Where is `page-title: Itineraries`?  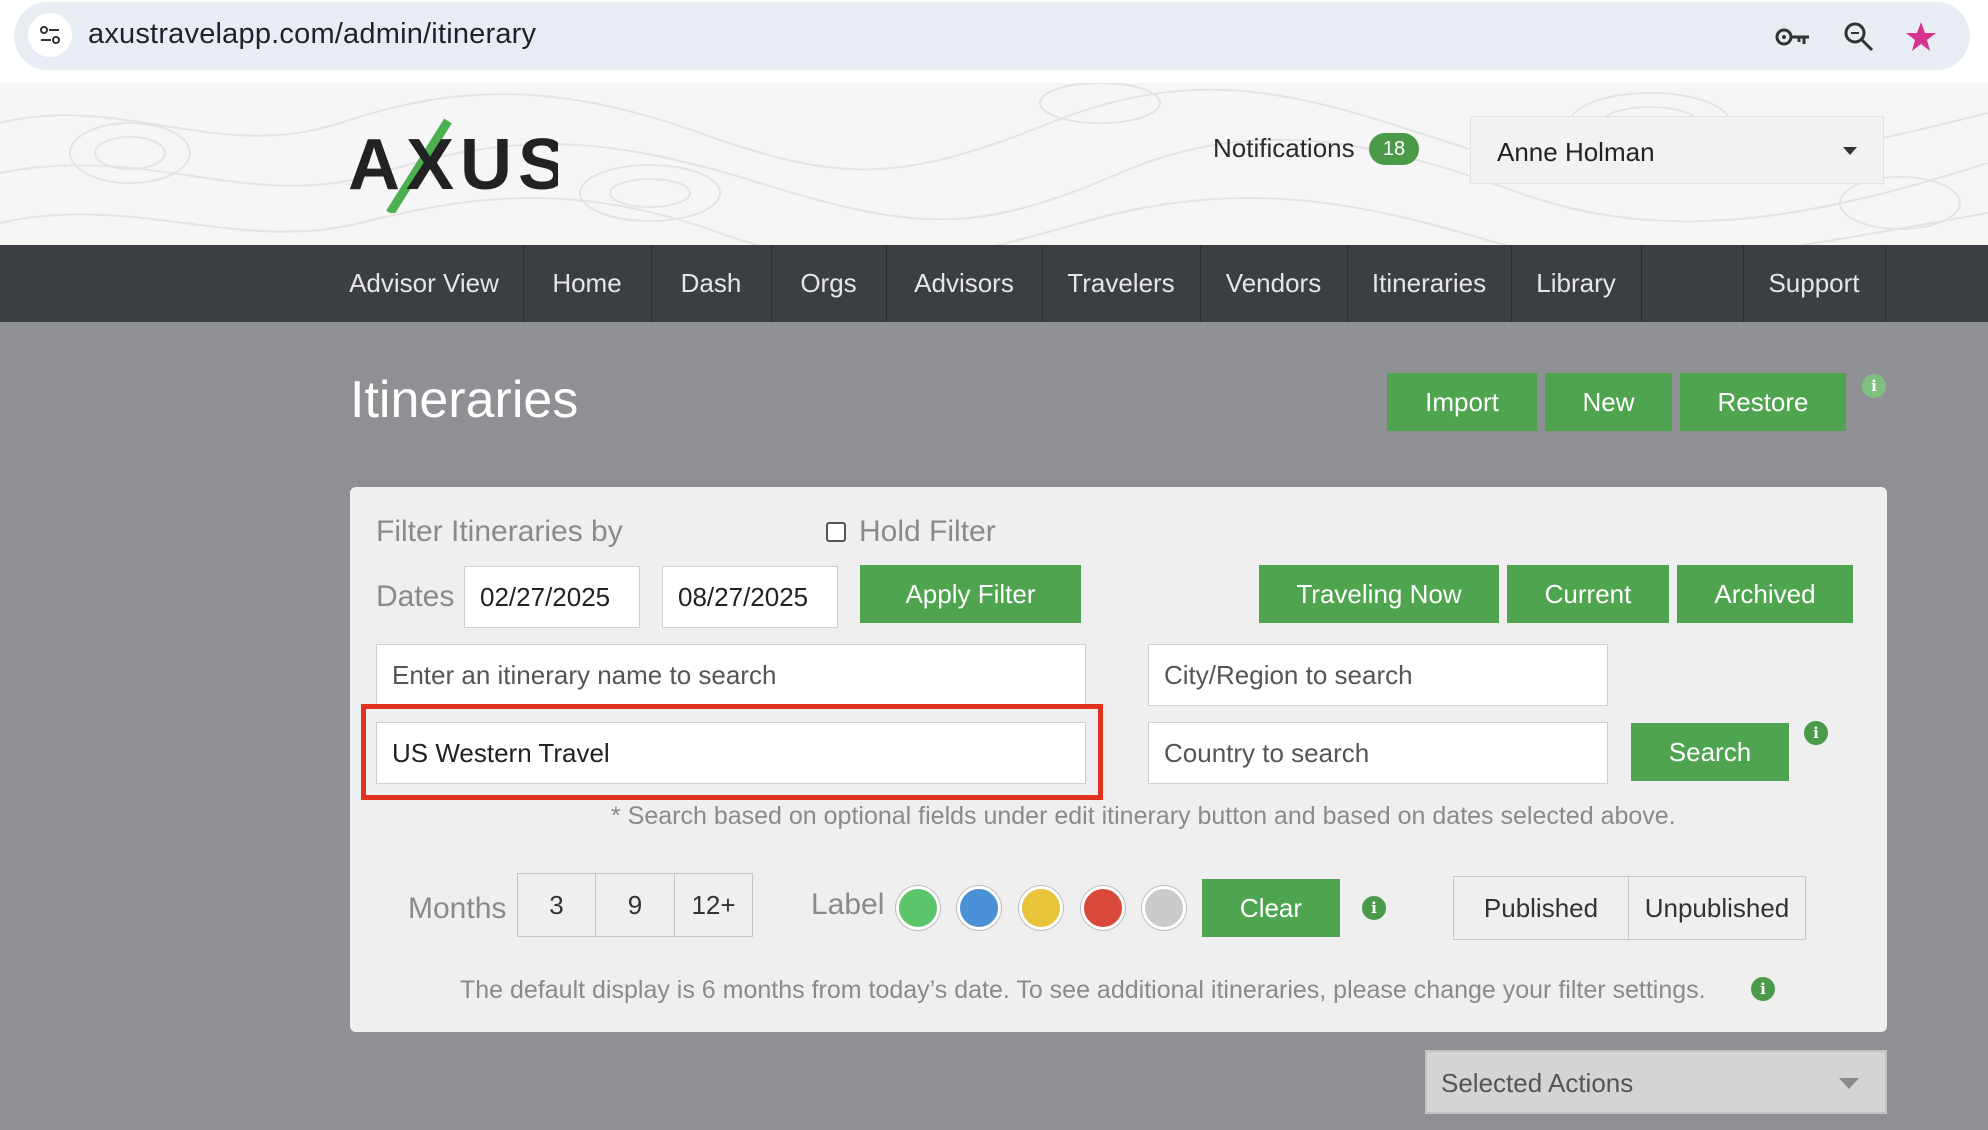 page-title: Itineraries is located at coordinates (464, 400).